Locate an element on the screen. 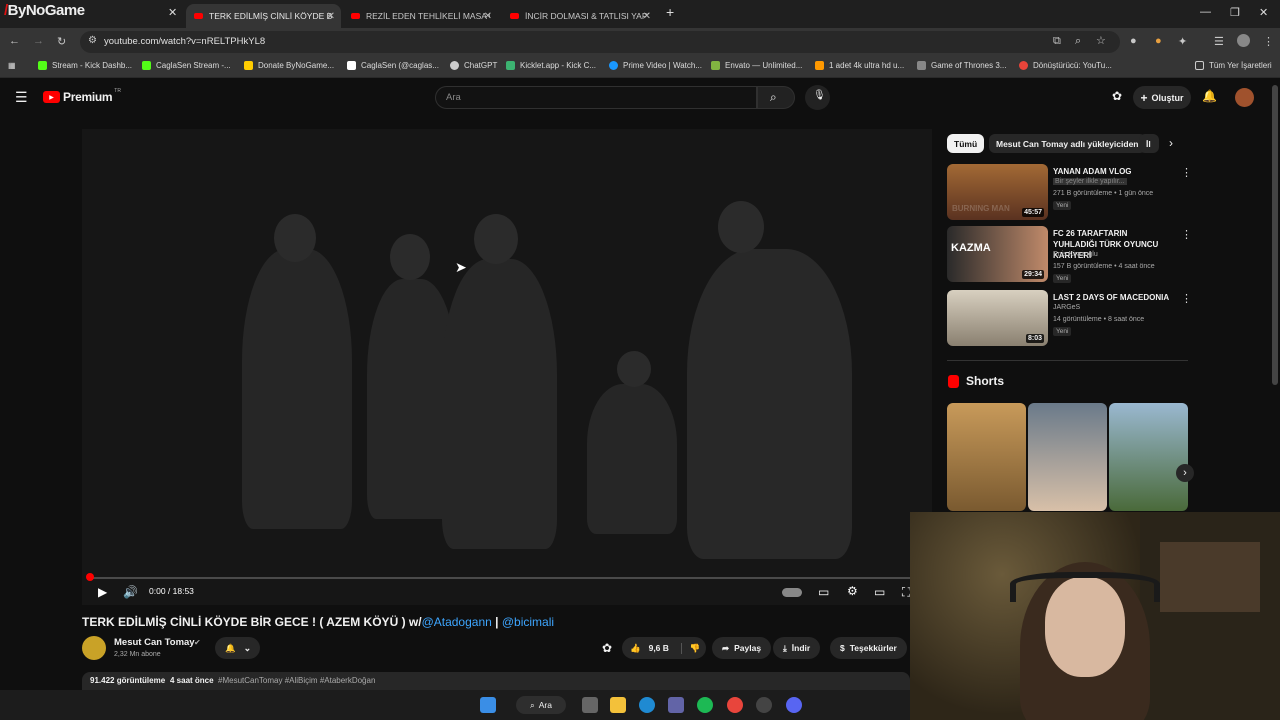 The height and width of the screenshot is (720, 1280). video-thumbnail: KAZMA 29:34 is located at coordinates (997, 254).